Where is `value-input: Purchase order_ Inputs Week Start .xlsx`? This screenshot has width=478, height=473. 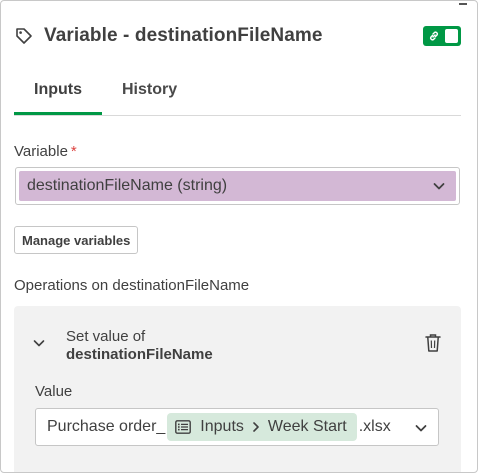
value-input: Purchase order_ Inputs Week Start .xlsx is located at coordinates (237, 427).